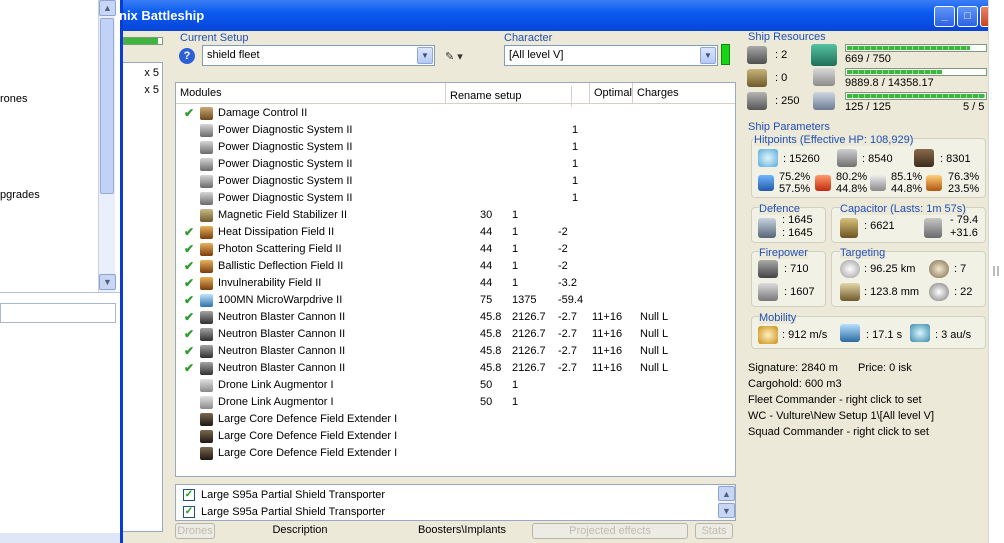 Image resolution: width=1004 pixels, height=543 pixels. I want to click on shield-hardener-icon, so click(206, 283).